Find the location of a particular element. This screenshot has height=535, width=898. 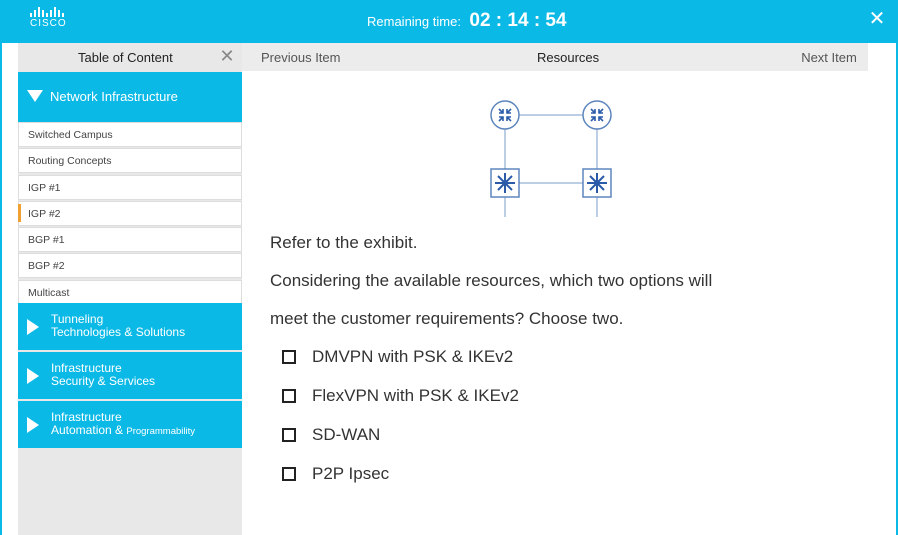

answer-option-flexvpn: FlexVPN with PSK & IKEv2 is located at coordinates (400, 396).